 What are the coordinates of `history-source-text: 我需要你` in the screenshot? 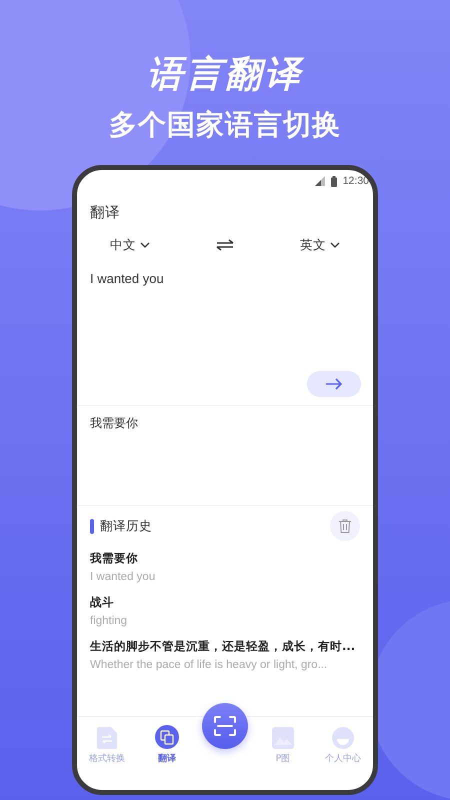 It's located at (114, 558).